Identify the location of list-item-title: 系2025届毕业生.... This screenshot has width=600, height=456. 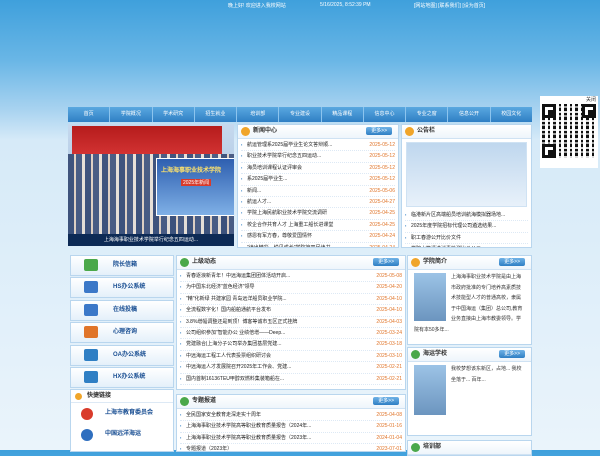
(264, 179).